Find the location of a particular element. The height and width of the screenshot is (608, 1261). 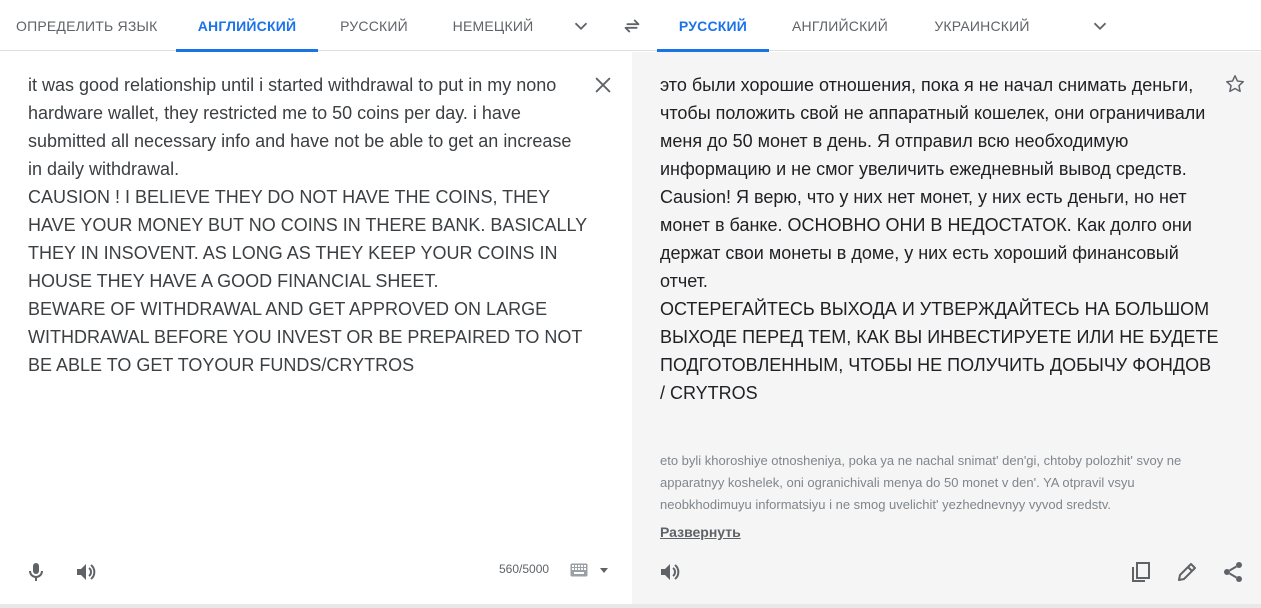

share-icon is located at coordinates (1233, 572).